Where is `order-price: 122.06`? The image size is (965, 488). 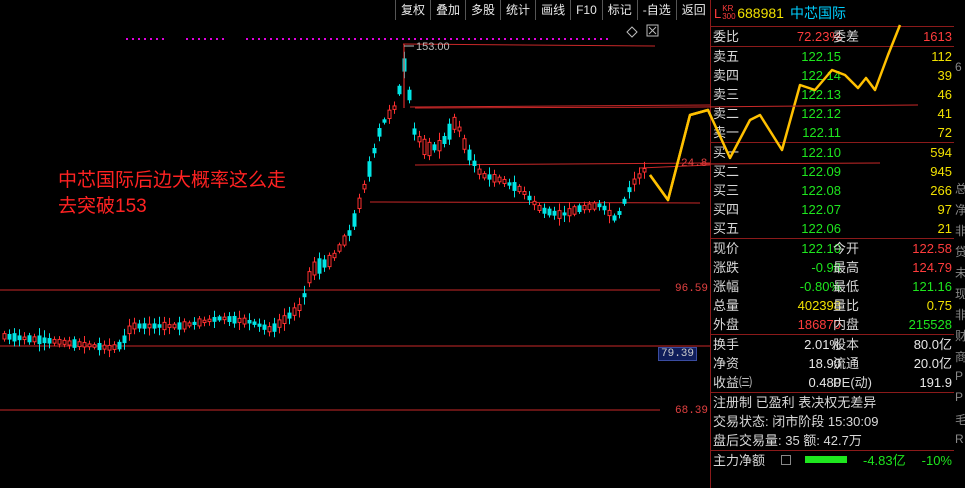 order-price: 122.06 is located at coordinates (821, 228).